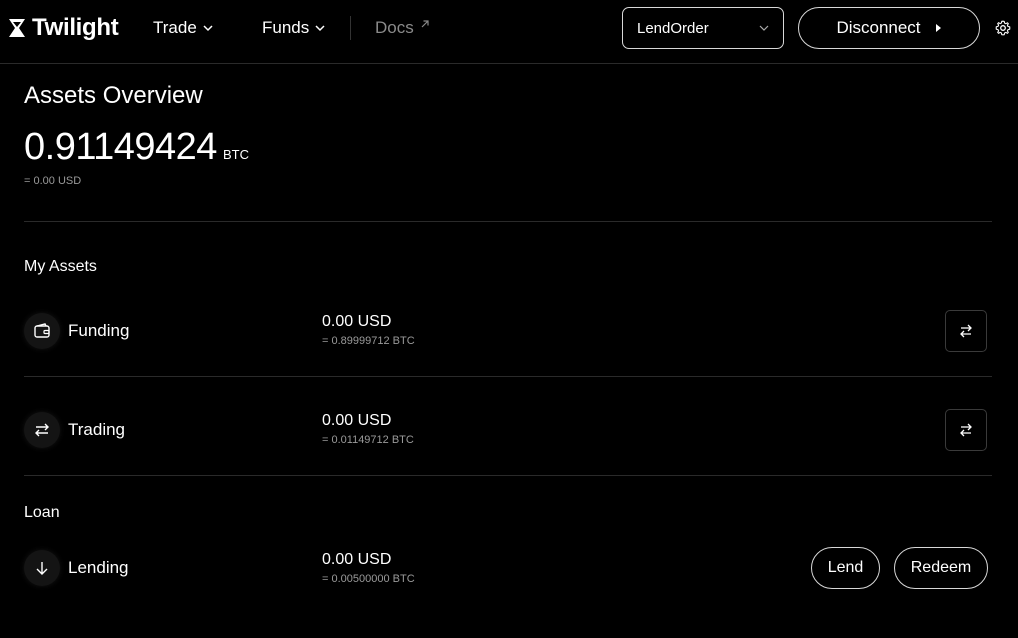 The image size is (1018, 638). What do you see at coordinates (99, 330) in the screenshot?
I see `funding-label: Funding` at bounding box center [99, 330].